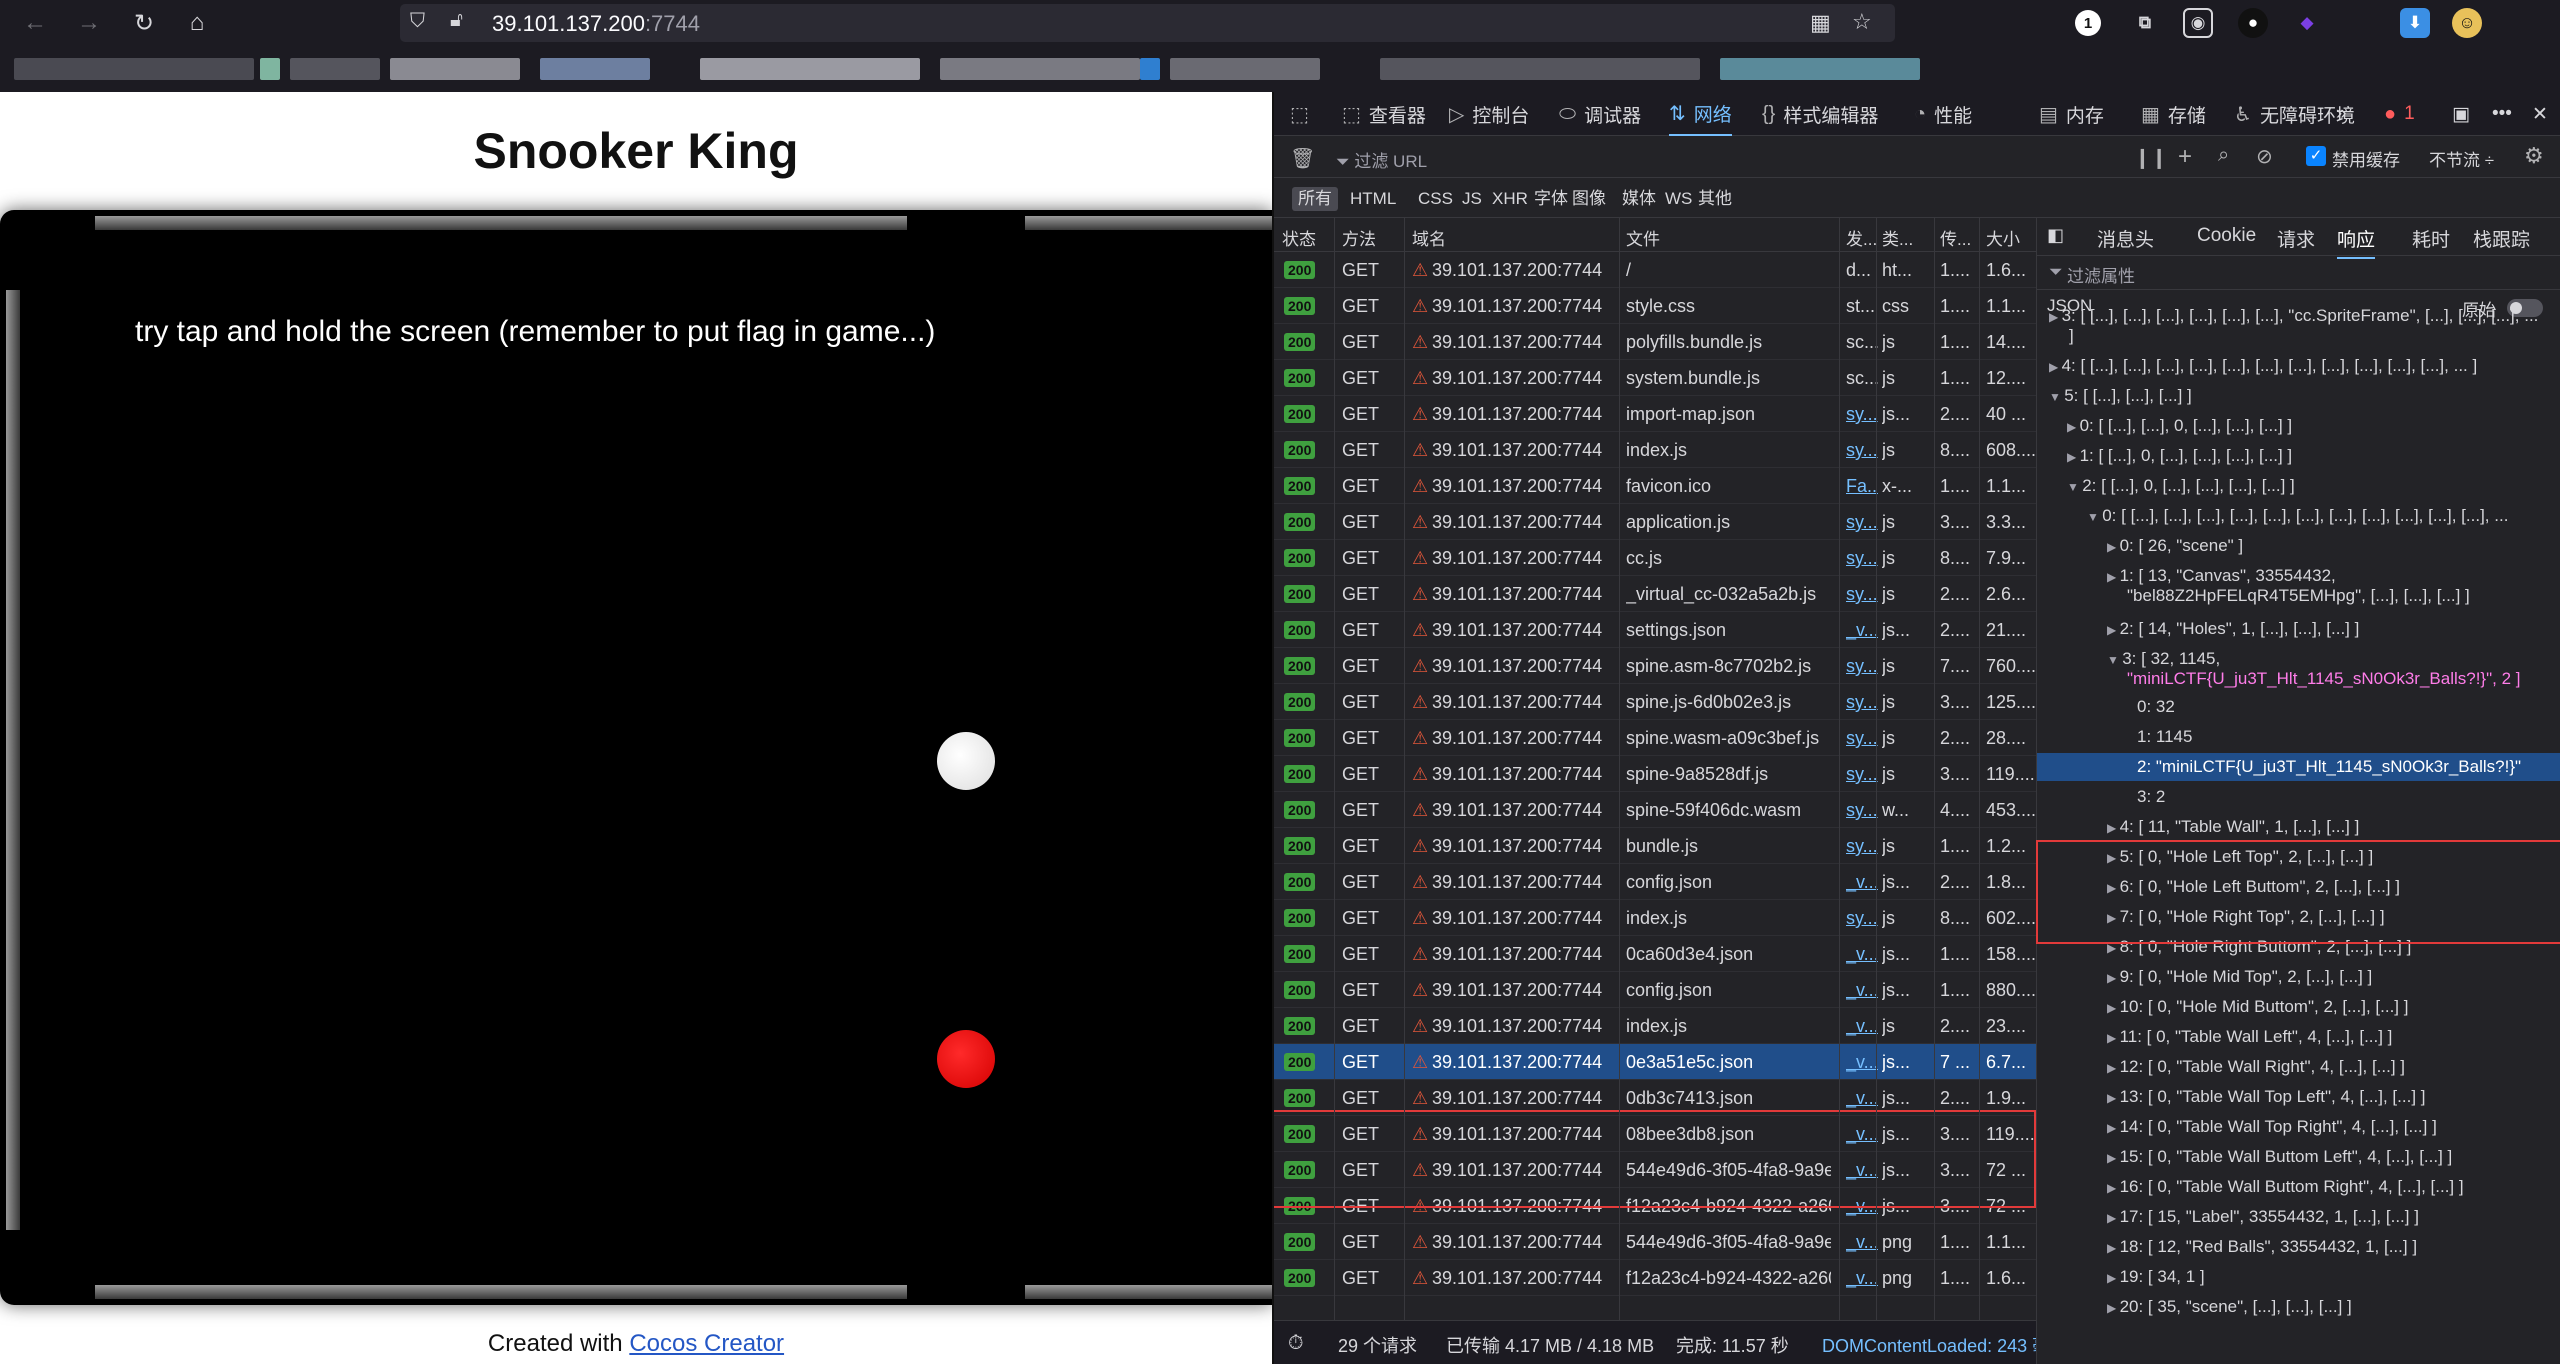  I want to click on panel-tab: Cookie, so click(2226, 236).